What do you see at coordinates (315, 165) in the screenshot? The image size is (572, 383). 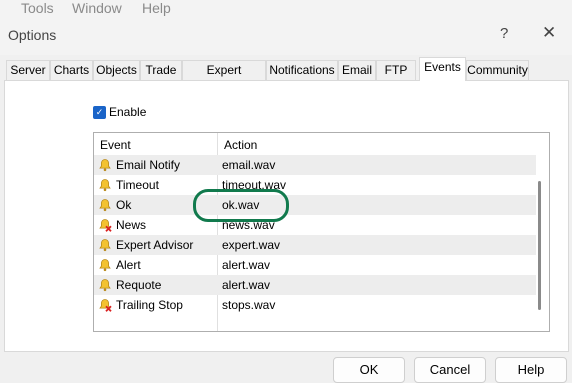 I see `table-row: Email Notify email.wav` at bounding box center [315, 165].